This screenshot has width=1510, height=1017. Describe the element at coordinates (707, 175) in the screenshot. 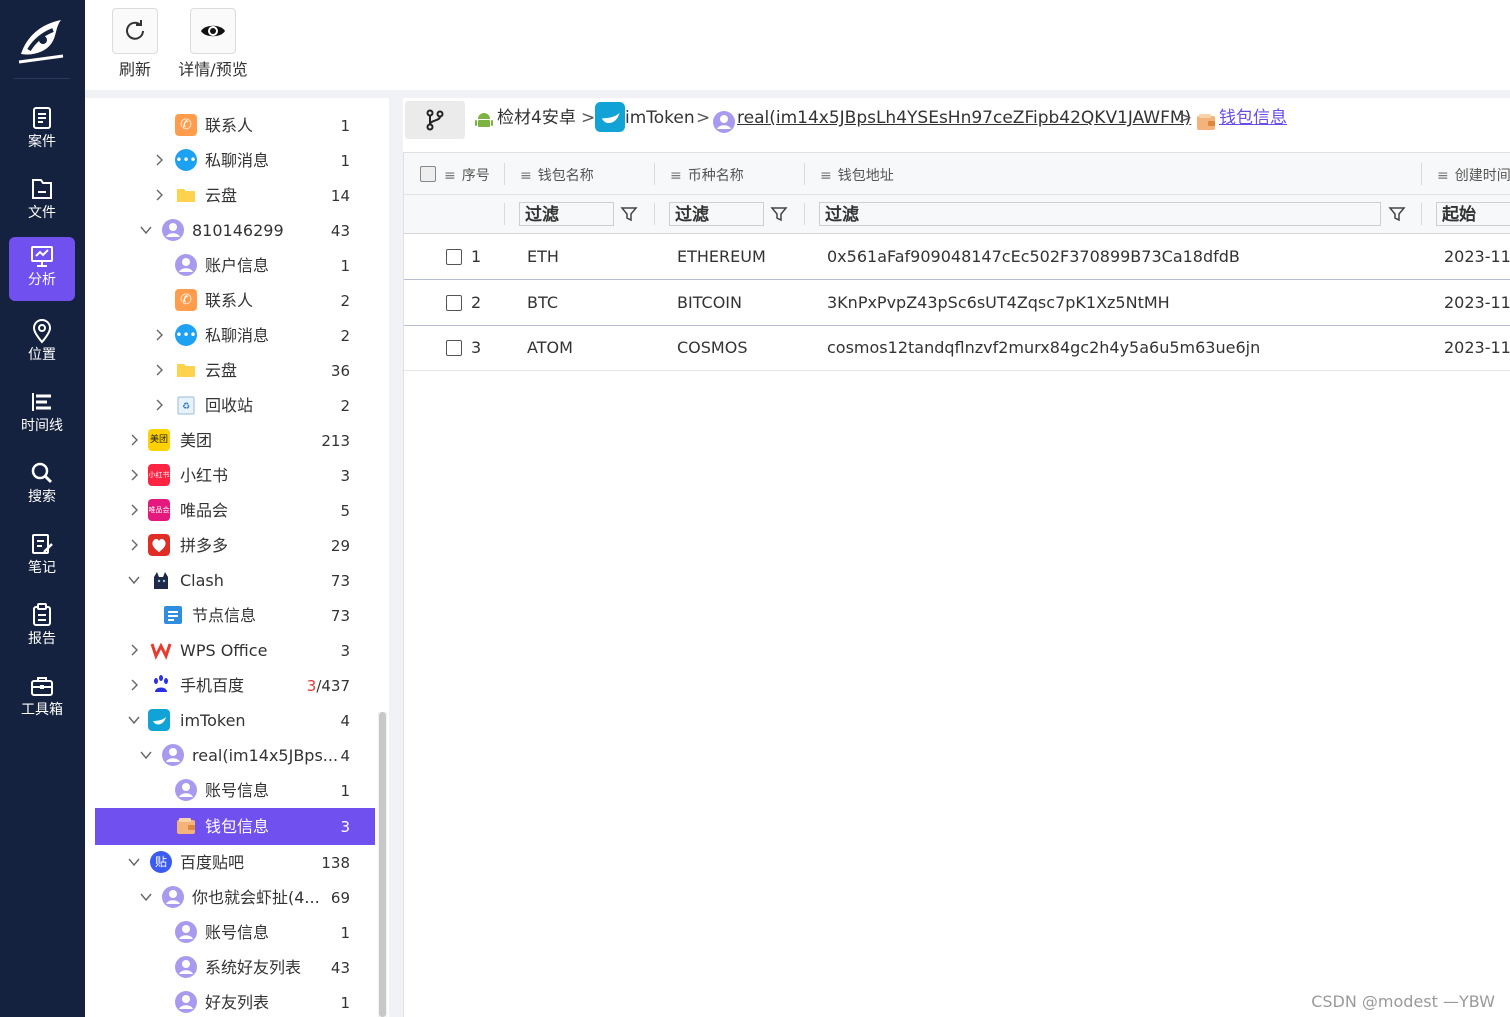

I see `header-coin-name: ≡ 币种名称` at that location.